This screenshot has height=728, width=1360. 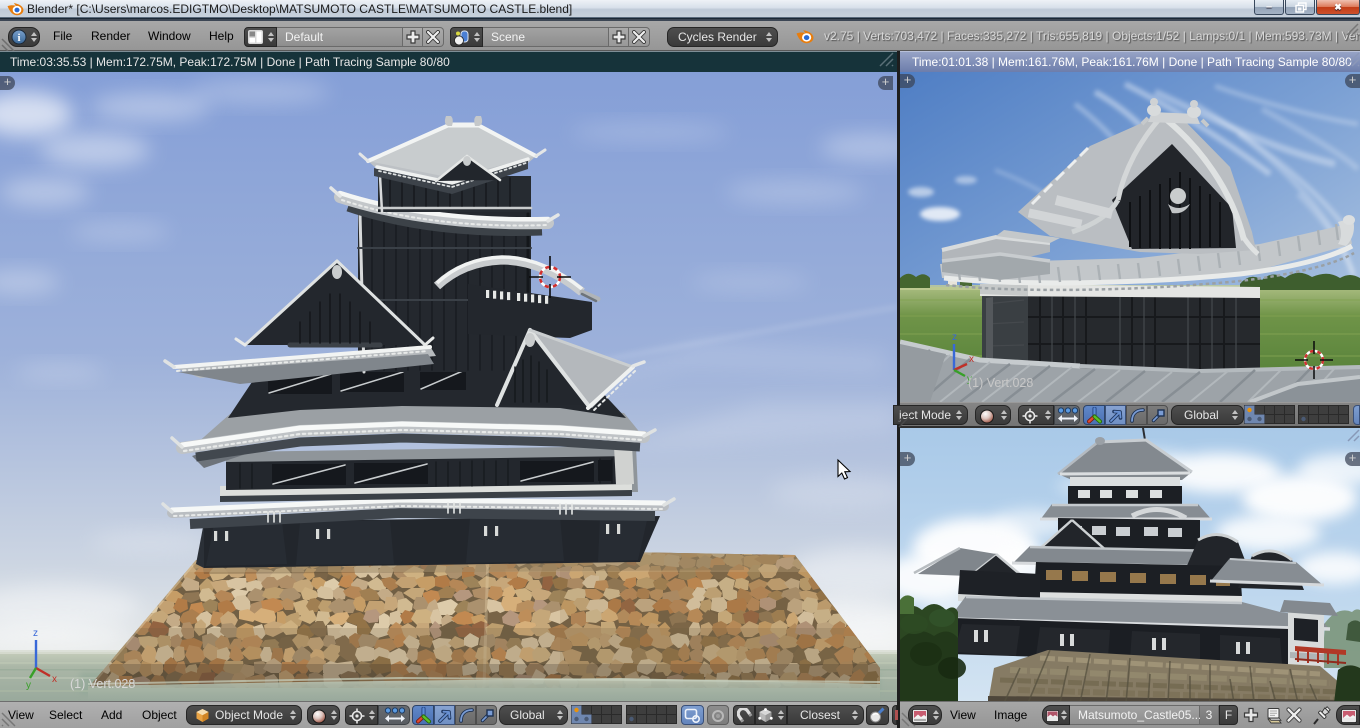 What do you see at coordinates (28, 685) in the screenshot?
I see `svg-text: y` at bounding box center [28, 685].